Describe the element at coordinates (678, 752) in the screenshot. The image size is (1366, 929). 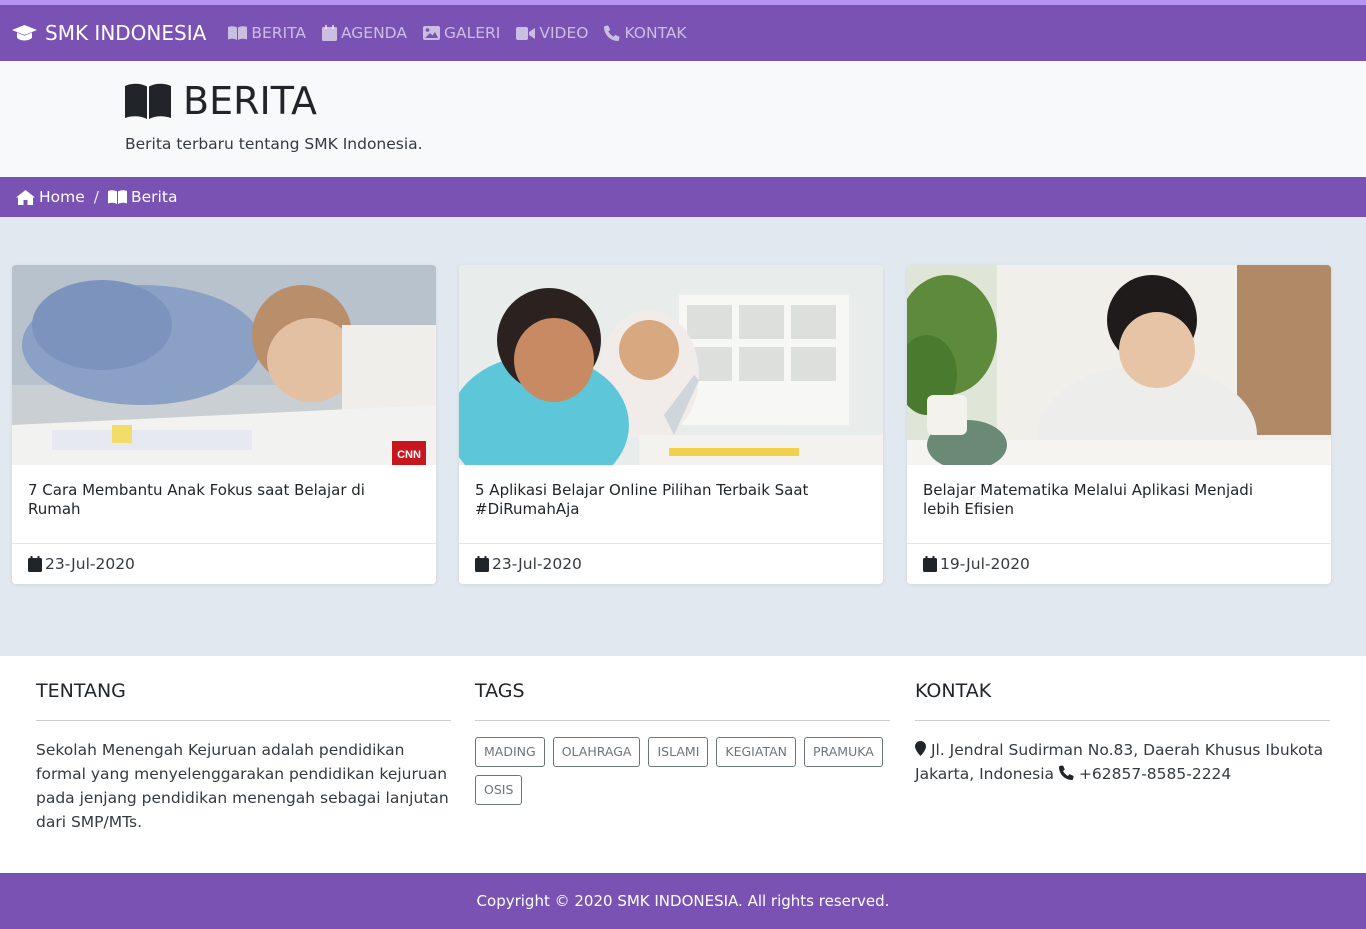
I see `tag-islami: ISLAMI` at that location.